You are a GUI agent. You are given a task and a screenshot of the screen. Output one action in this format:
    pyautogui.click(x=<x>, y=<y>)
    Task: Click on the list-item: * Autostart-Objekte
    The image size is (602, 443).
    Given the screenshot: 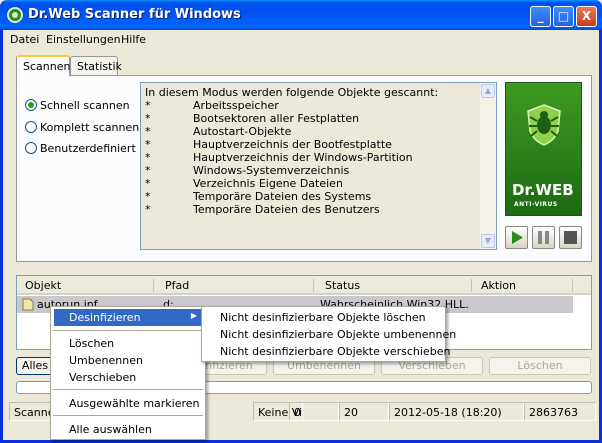 What is the action you would take?
    pyautogui.click(x=218, y=131)
    